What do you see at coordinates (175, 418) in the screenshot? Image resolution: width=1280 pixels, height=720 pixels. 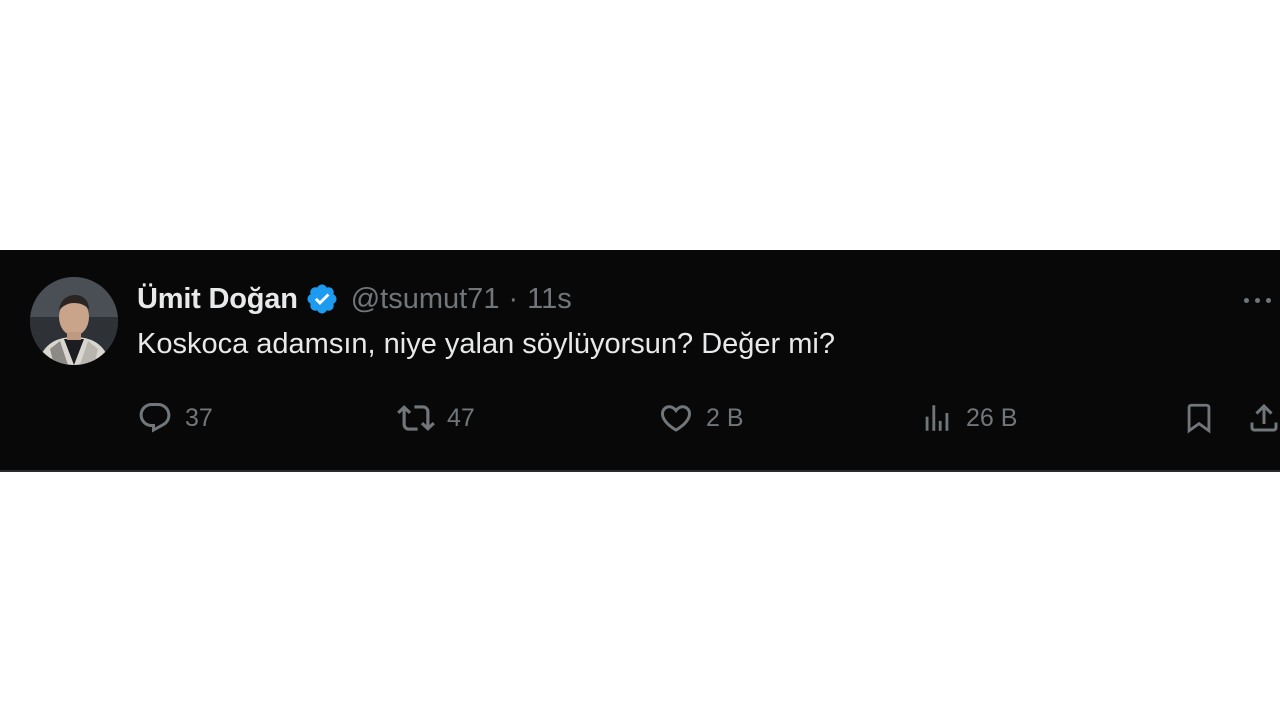 I see `reply-button: 37` at bounding box center [175, 418].